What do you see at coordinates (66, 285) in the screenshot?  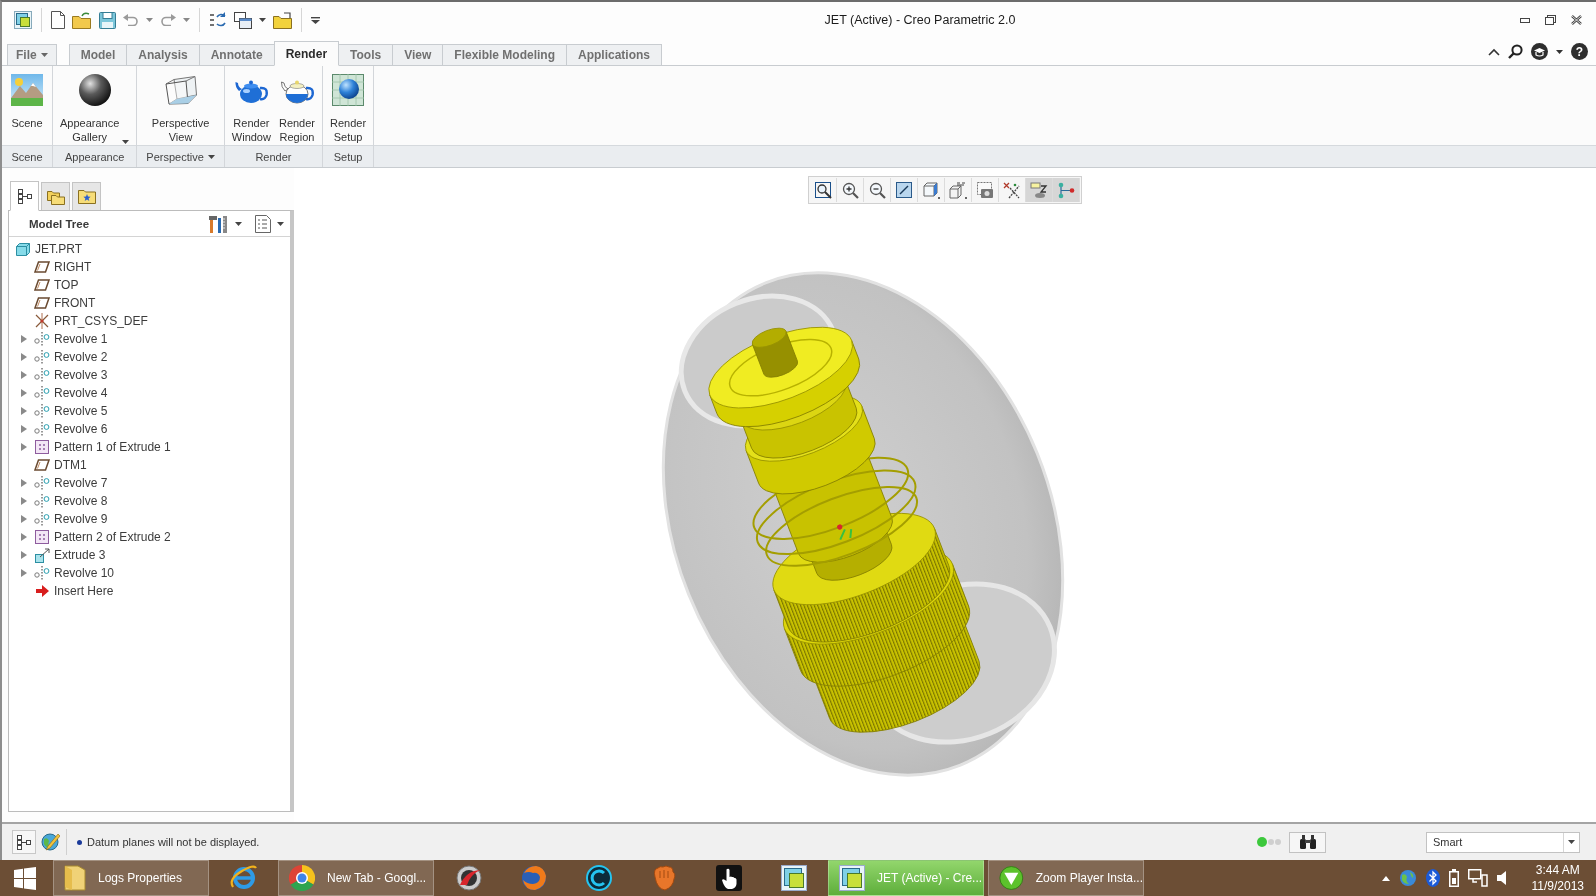 I see `tree-item: TOP` at bounding box center [66, 285].